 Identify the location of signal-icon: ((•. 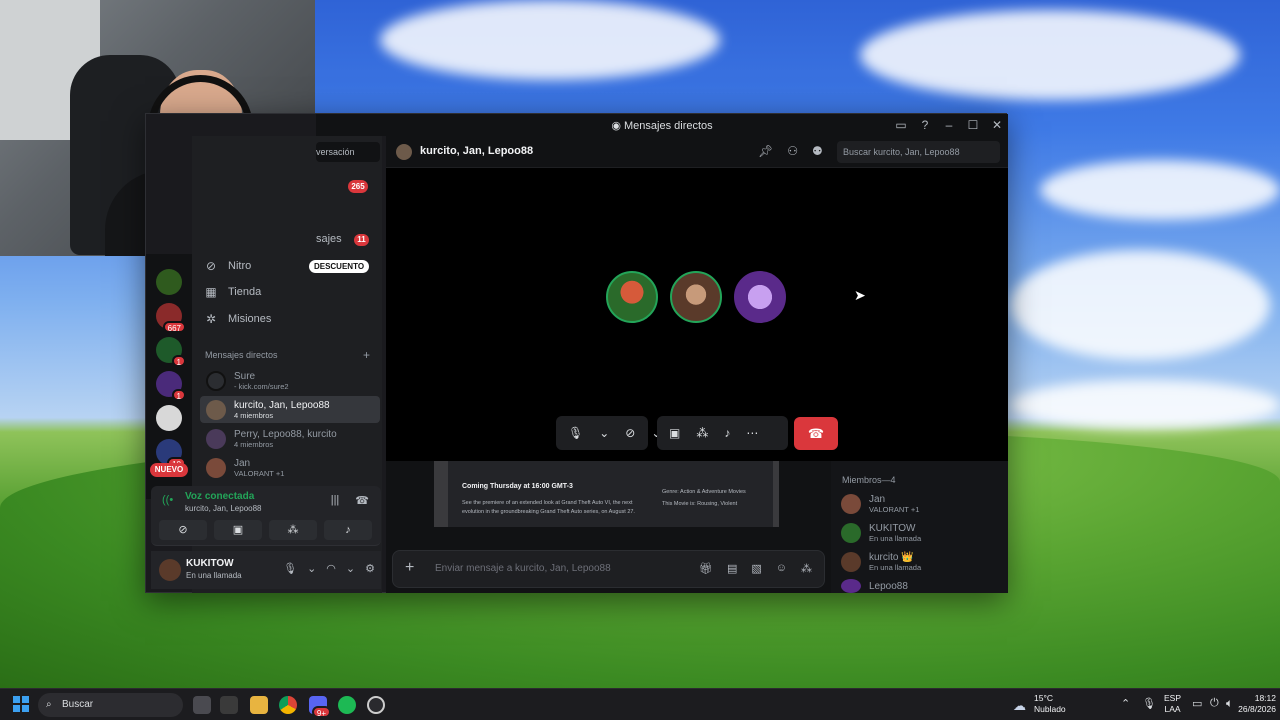
(167, 500).